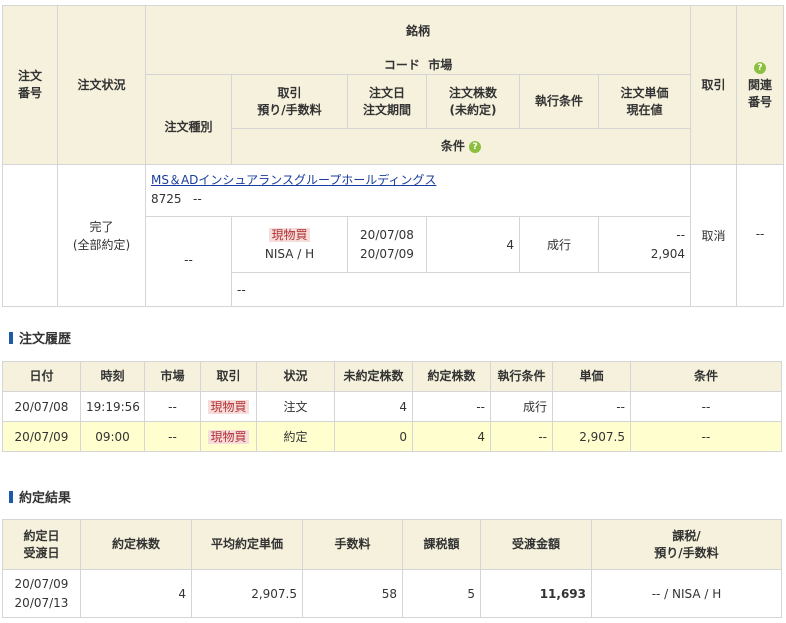 Image resolution: width=786 pixels, height=623 pixels. I want to click on history-price: --, so click(591, 406).